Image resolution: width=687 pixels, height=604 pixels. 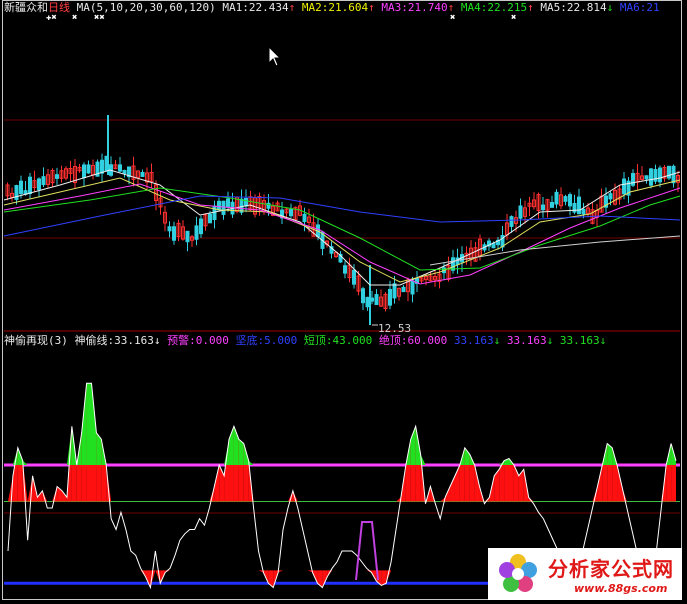 I want to click on stock-name: 新疆众和, so click(x=26, y=7).